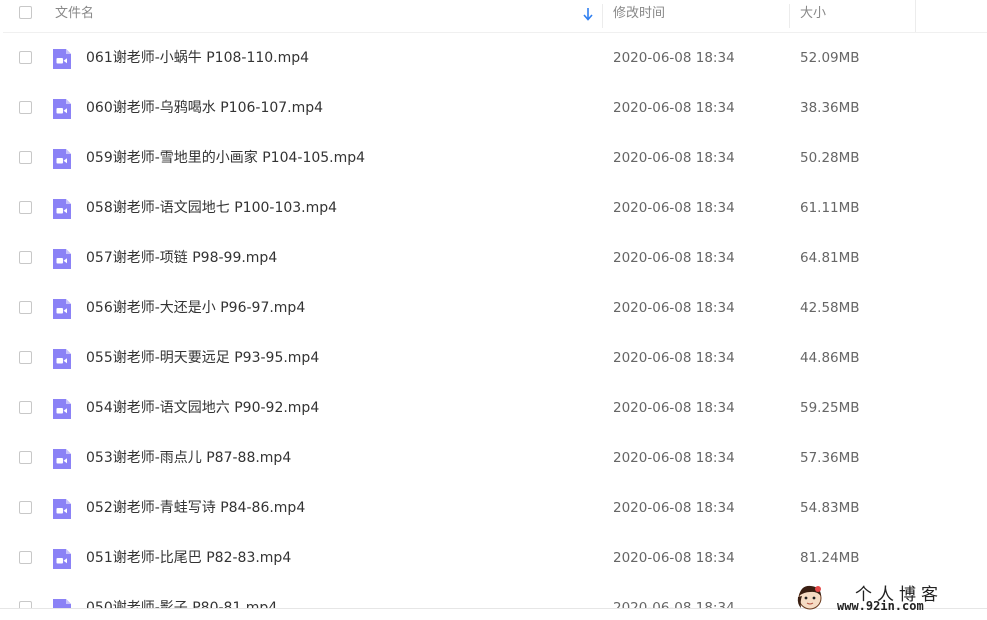 Image resolution: width=987 pixels, height=620 pixels. I want to click on file-name: 053谢老师-雨点儿 P87-88.mp4, so click(188, 458).